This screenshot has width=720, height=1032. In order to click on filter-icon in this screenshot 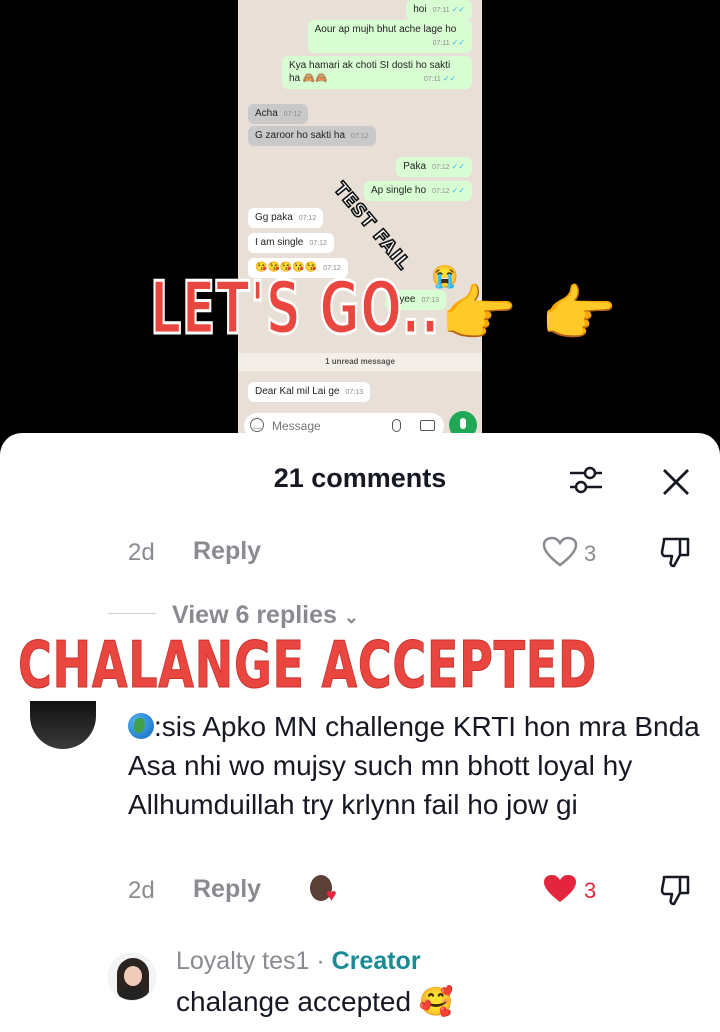, I will do `click(586, 480)`.